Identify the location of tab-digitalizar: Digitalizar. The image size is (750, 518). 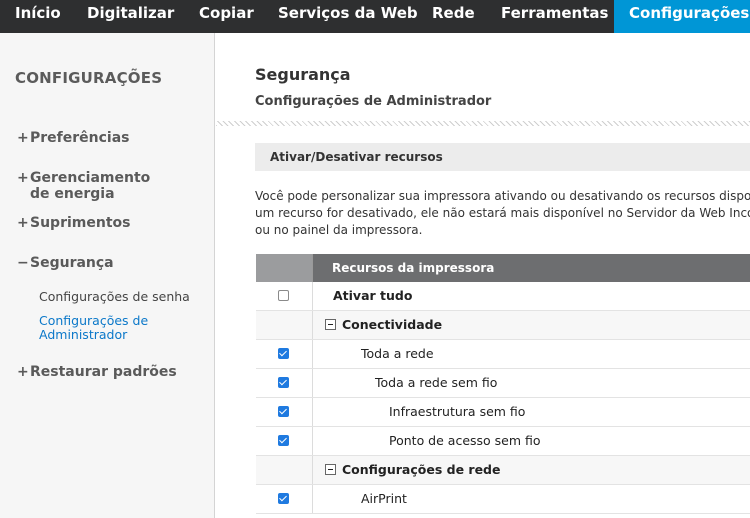
(130, 16).